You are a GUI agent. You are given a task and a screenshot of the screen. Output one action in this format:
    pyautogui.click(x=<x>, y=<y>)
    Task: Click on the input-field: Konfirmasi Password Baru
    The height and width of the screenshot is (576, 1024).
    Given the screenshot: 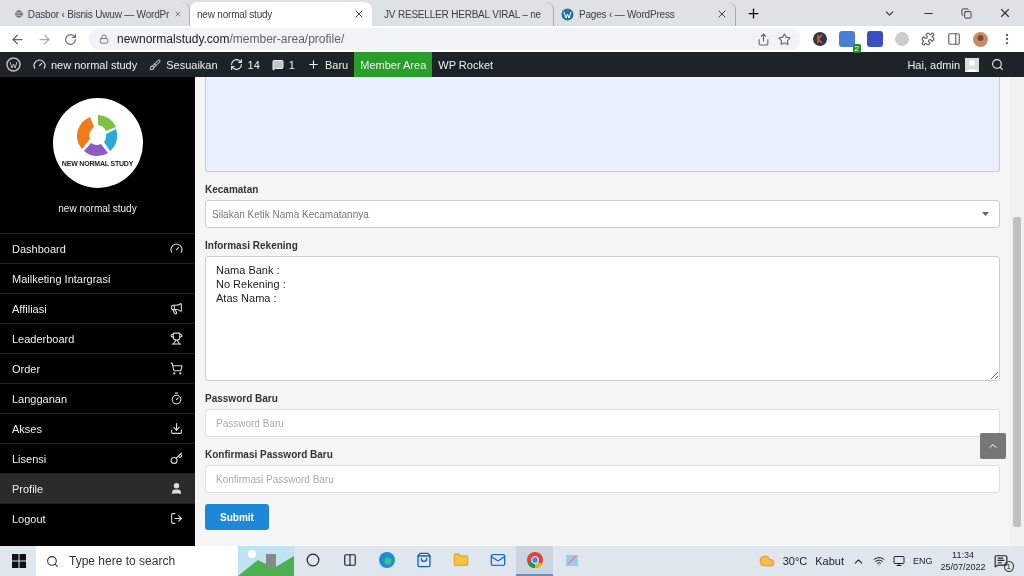 What is the action you would take?
    pyautogui.click(x=602, y=479)
    